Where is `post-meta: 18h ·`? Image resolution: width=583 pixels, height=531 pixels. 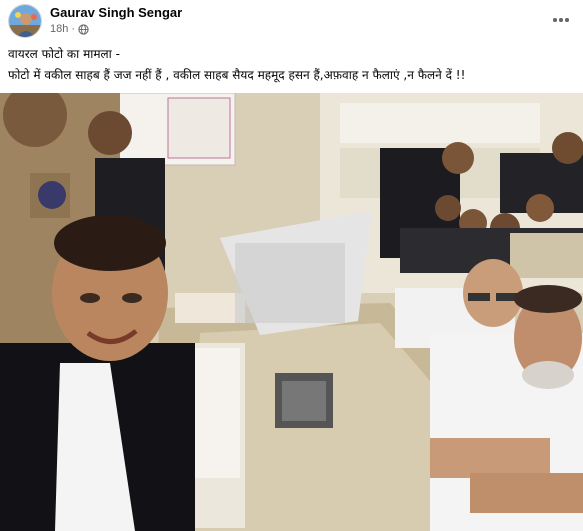 post-meta: 18h · is located at coordinates (69, 29).